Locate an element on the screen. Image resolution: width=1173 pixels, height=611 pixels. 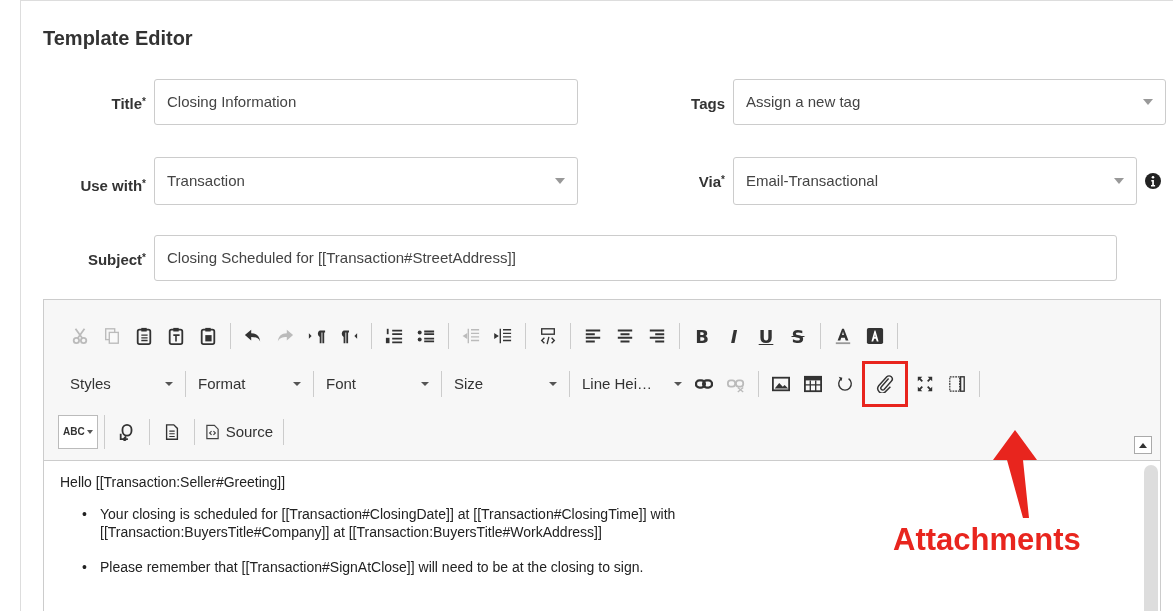
info-icon is located at coordinates (1153, 181).